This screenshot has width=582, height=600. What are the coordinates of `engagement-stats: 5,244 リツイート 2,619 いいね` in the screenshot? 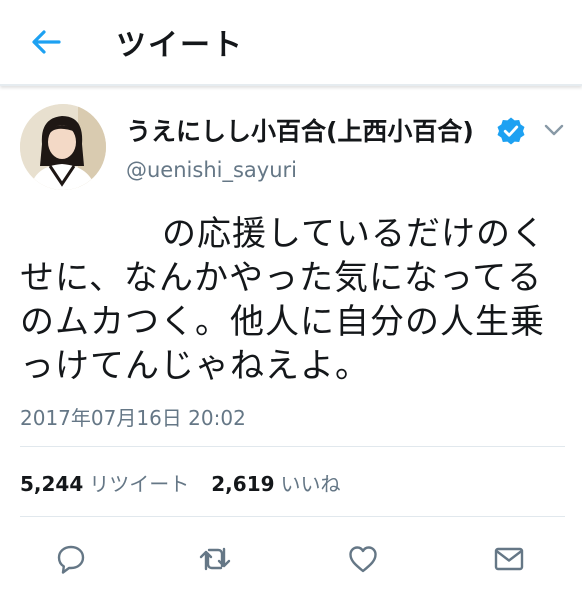 It's located at (180, 482).